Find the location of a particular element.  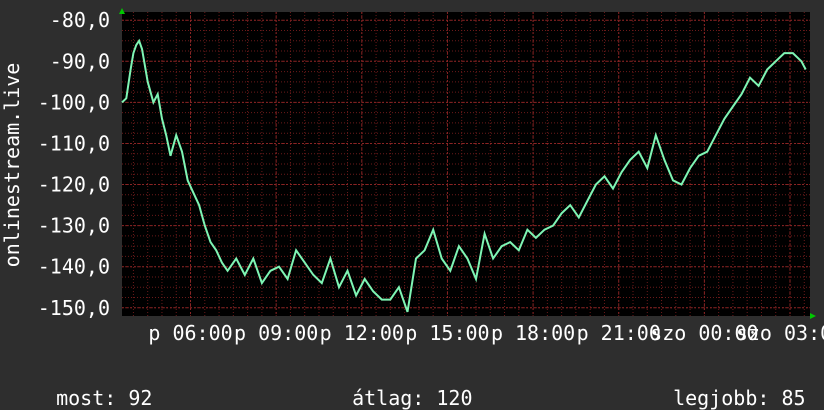

stat-now: most: 92 is located at coordinates (92, 386).